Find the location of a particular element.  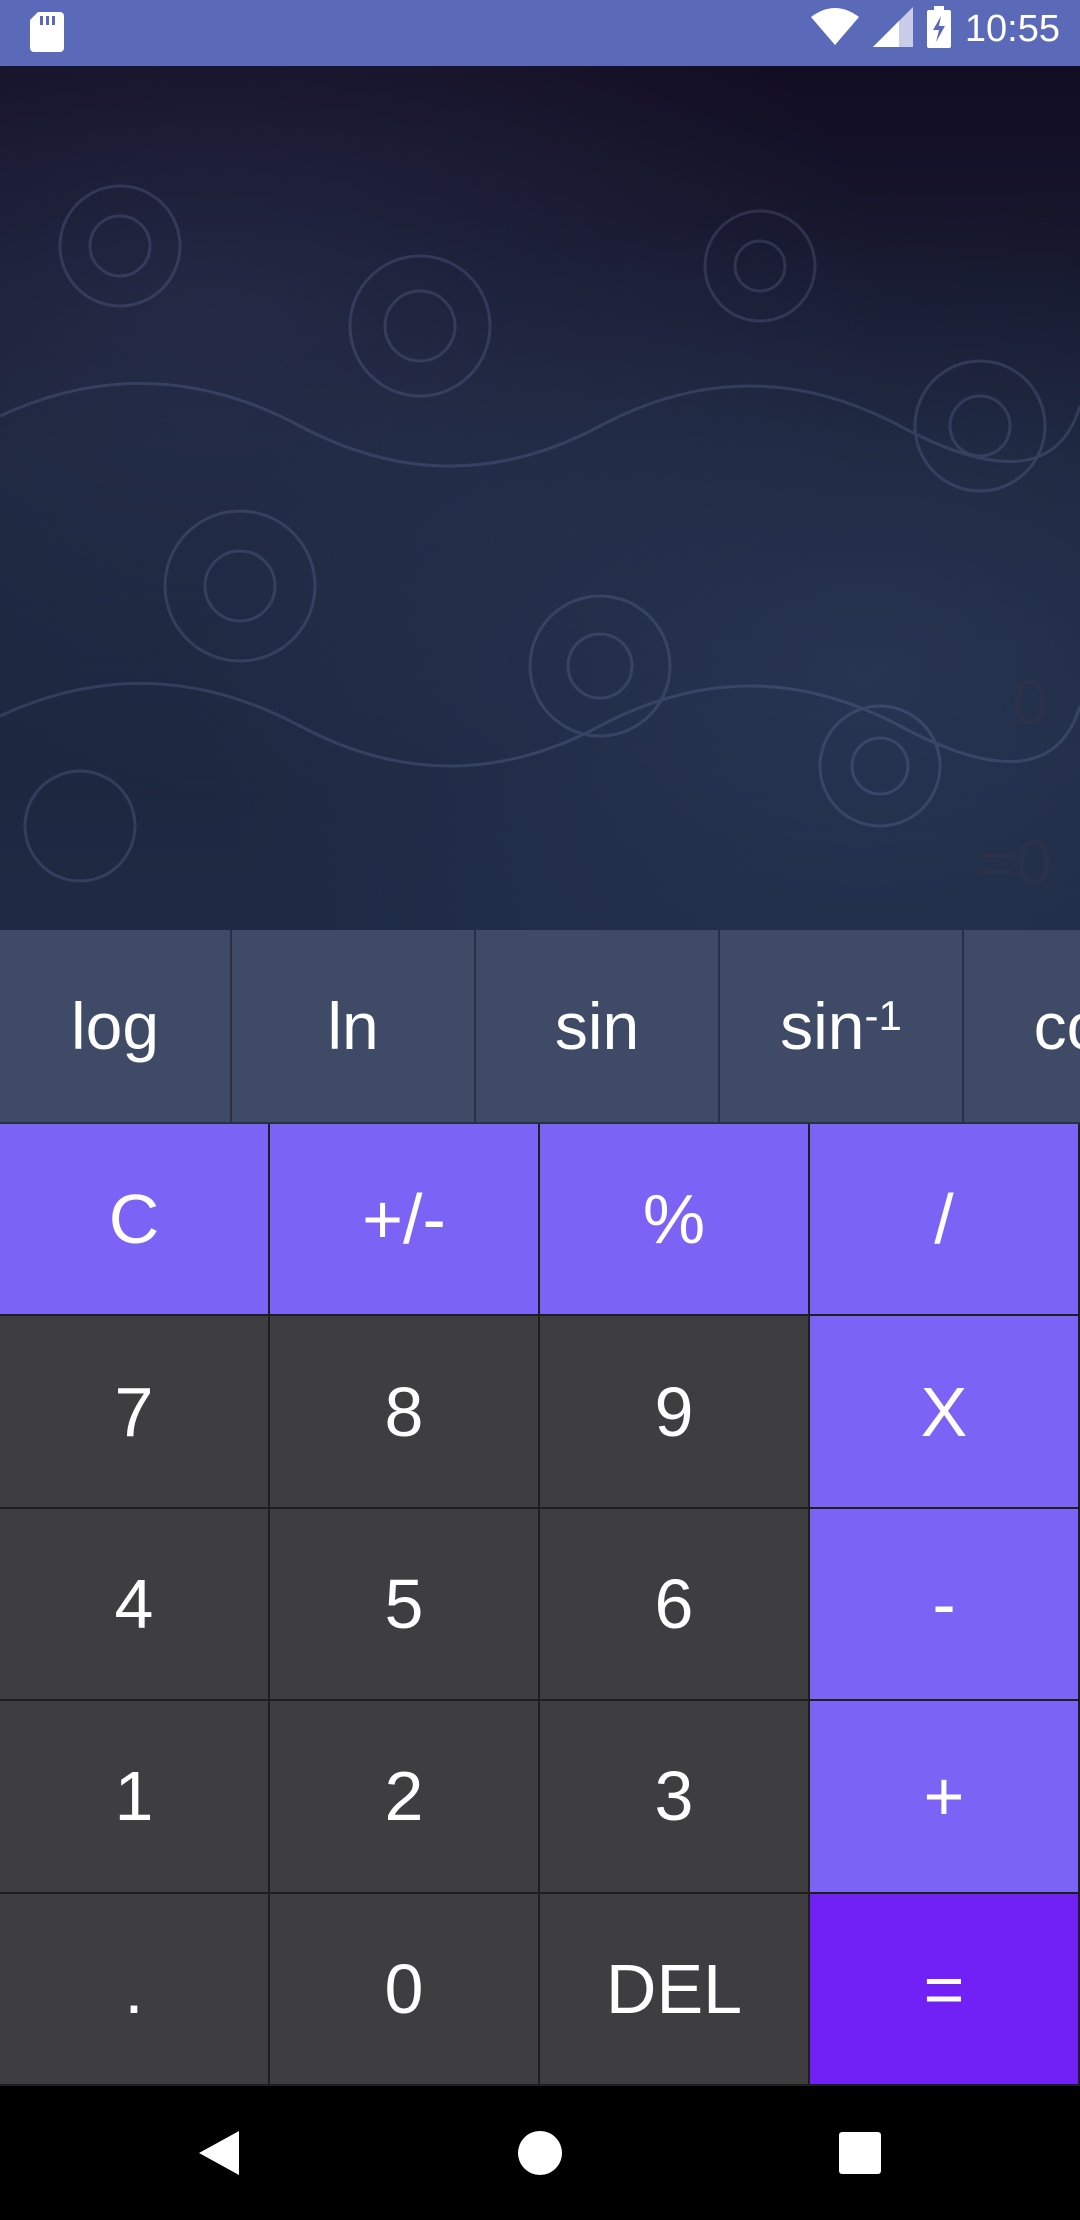

clear-button: C is located at coordinates (135, 1220).